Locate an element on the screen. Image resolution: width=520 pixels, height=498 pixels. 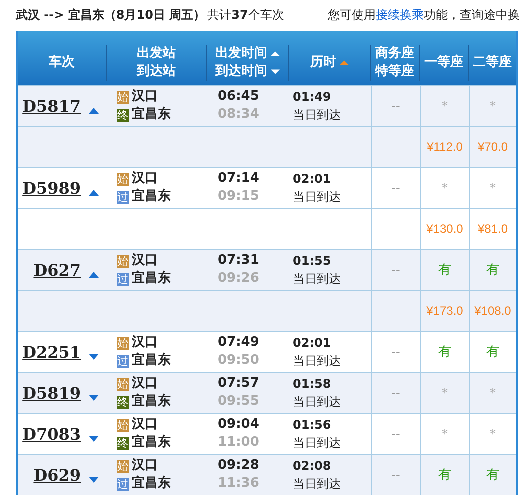
departure-time: 09:28 is located at coordinates (239, 466).